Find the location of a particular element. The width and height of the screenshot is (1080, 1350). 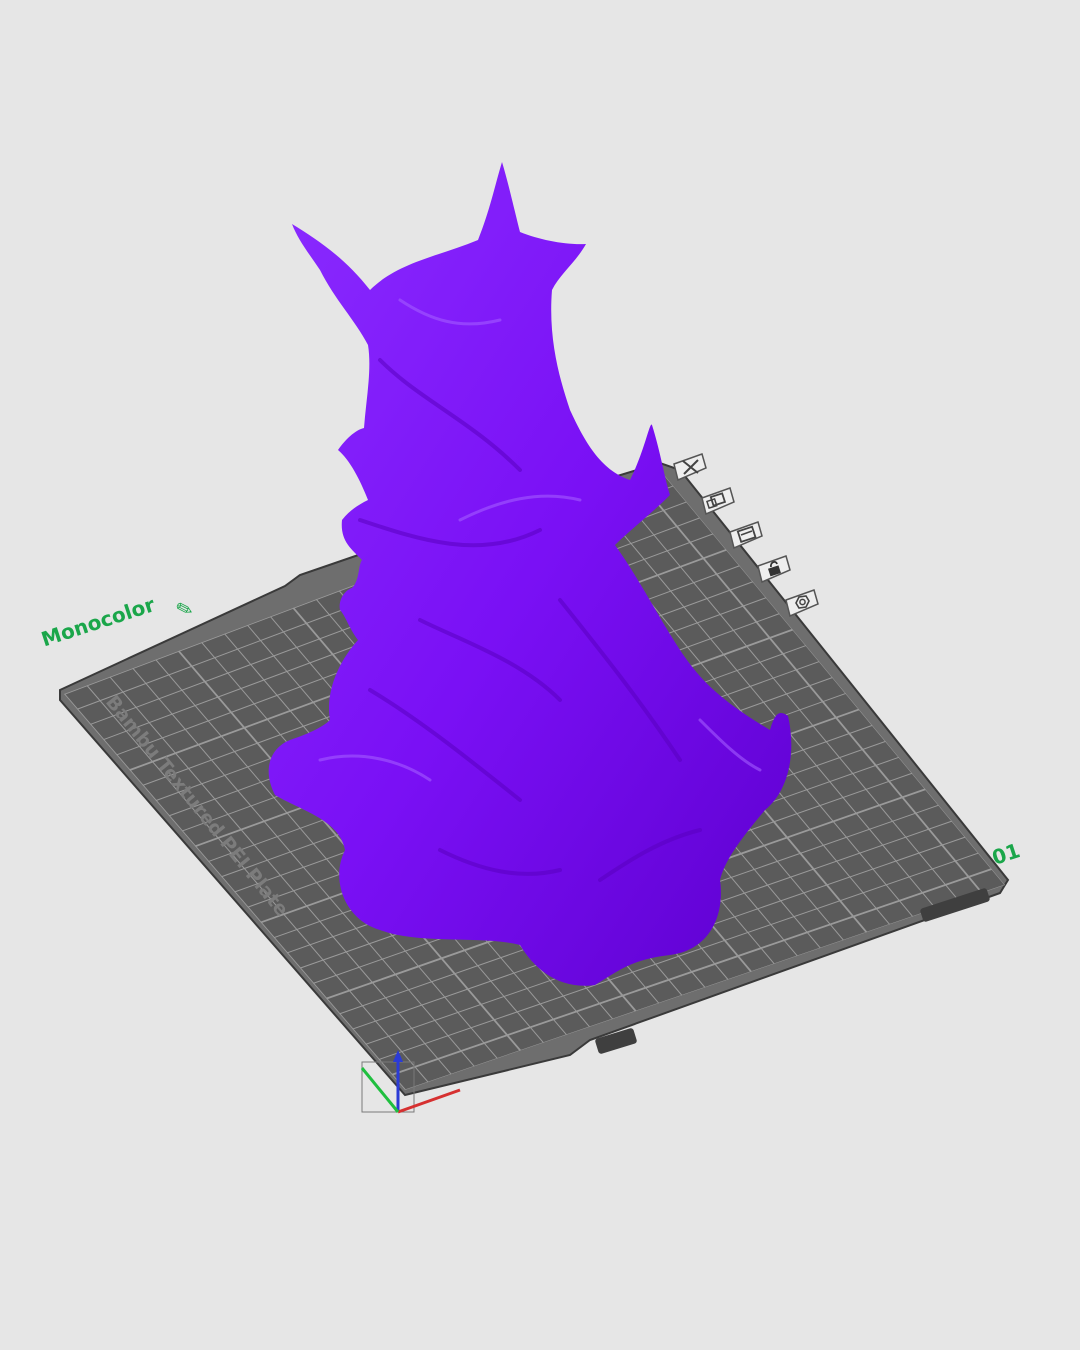

lock-icon is located at coordinates (774, 569).